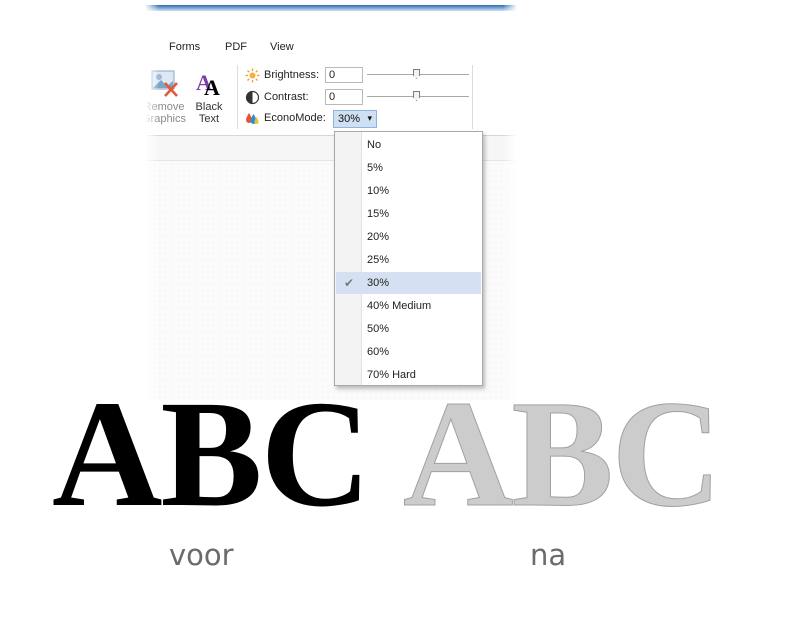 This screenshot has width=812, height=626. I want to click on option-label: No, so click(374, 145).